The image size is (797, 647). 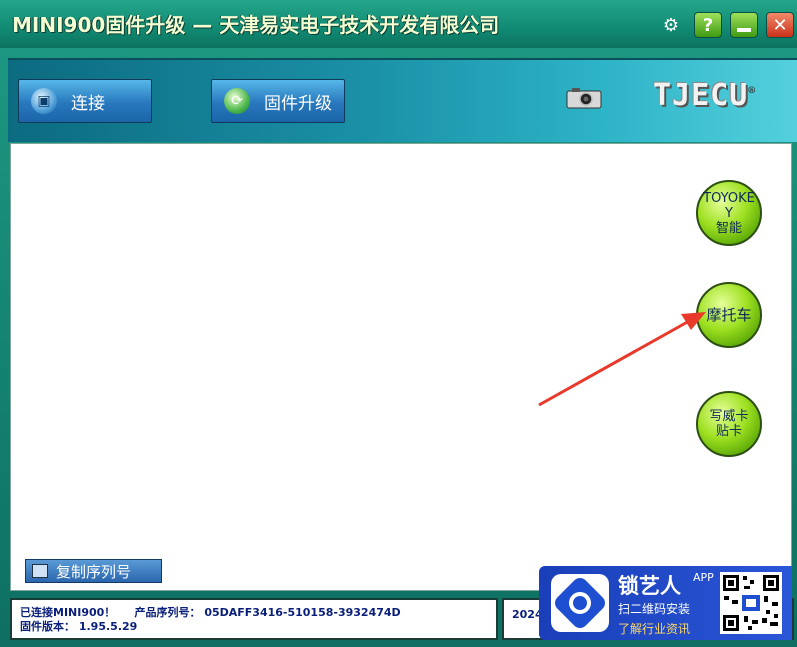 What do you see at coordinates (580, 603) in the screenshot?
I see `watermark-logo-icon` at bounding box center [580, 603].